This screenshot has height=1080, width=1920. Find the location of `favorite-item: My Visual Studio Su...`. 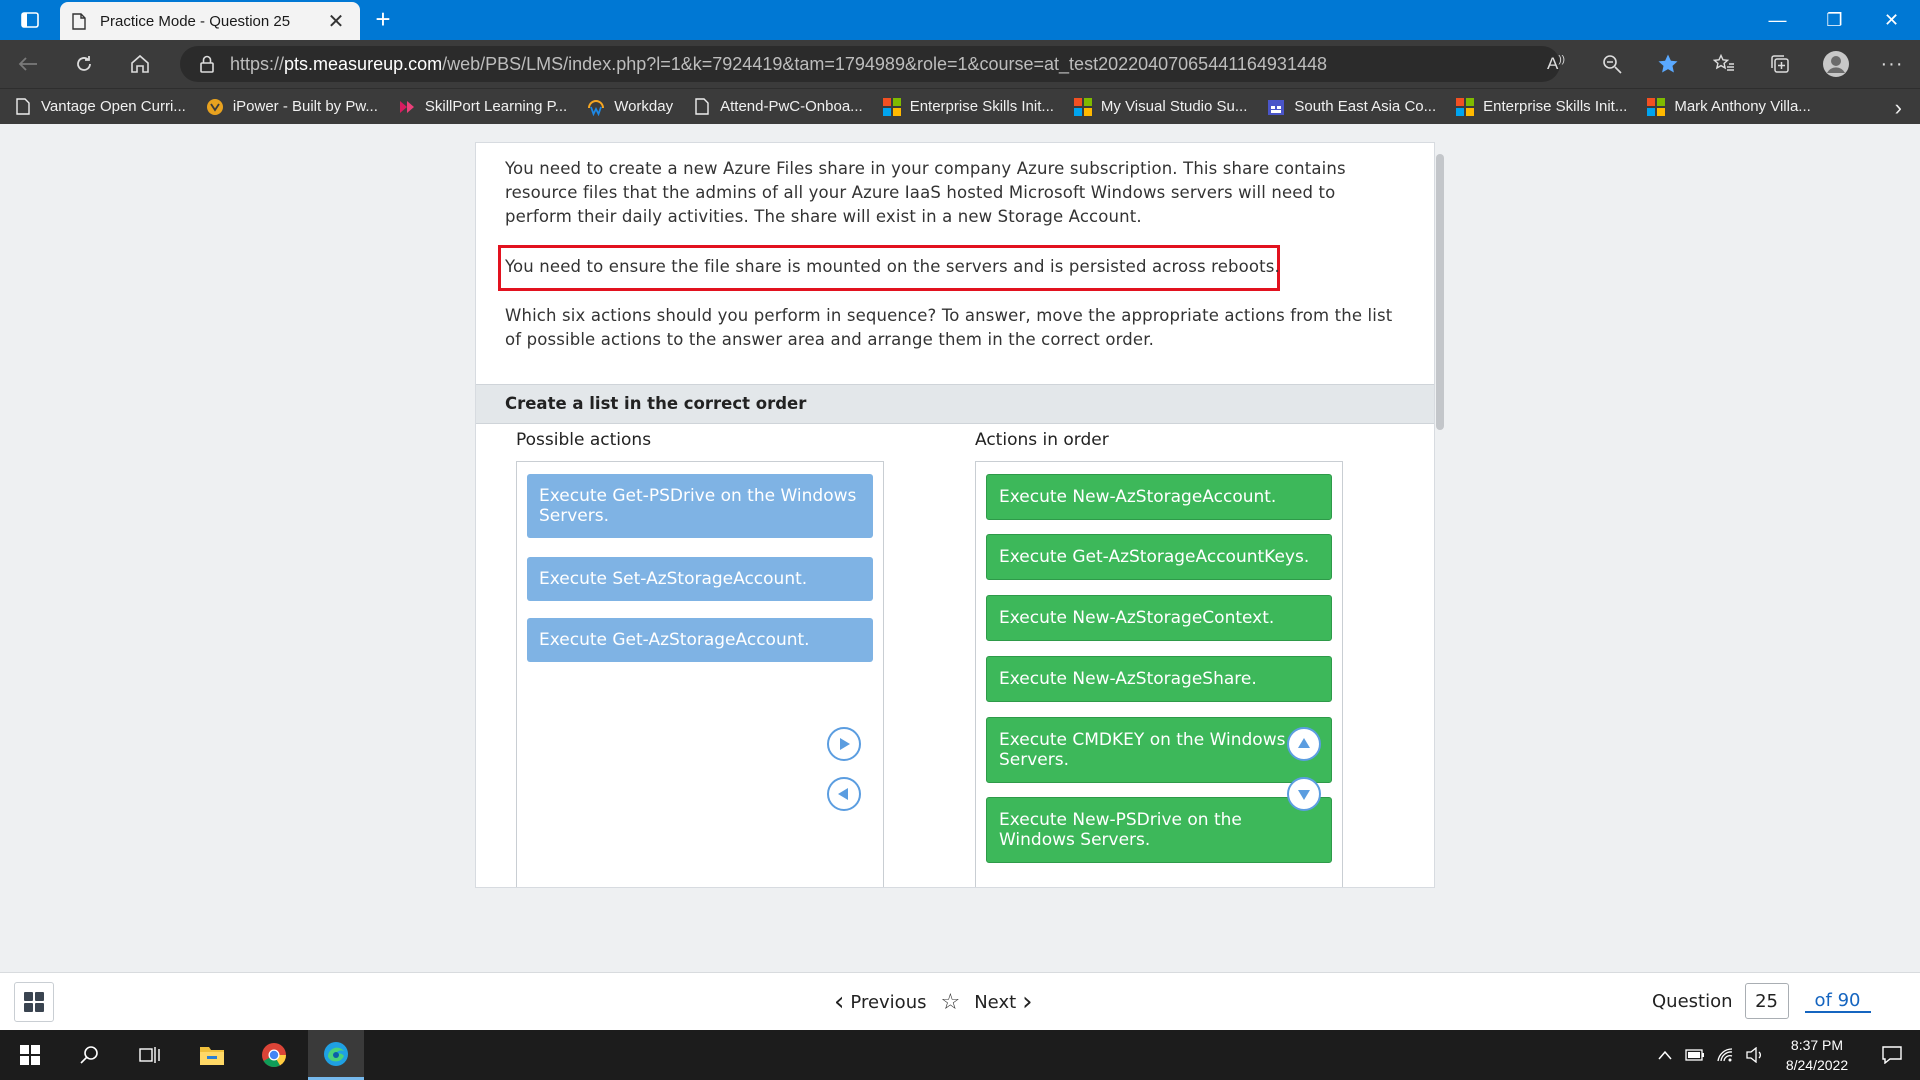

favorite-item: My Visual Studio Su... is located at coordinates (1160, 106).